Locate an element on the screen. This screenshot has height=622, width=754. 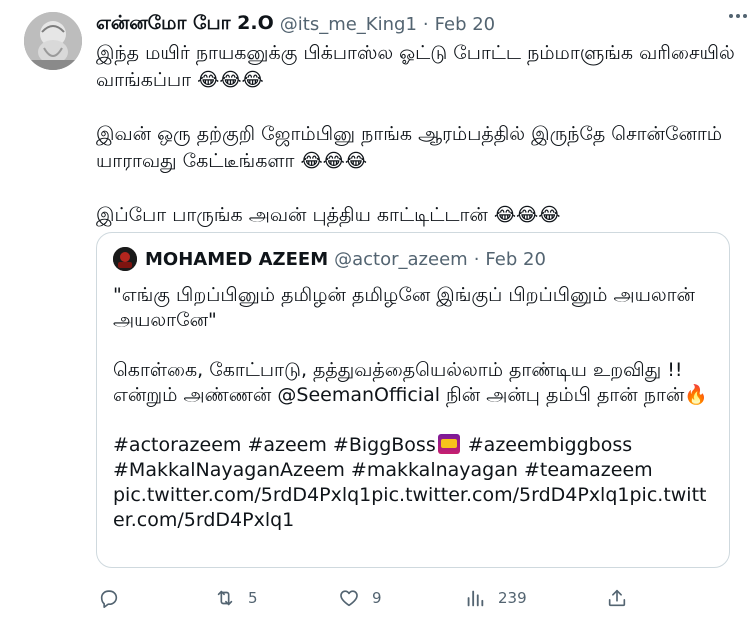
quote-author-name: MOHAMED AZEEM is located at coordinates (237, 259).